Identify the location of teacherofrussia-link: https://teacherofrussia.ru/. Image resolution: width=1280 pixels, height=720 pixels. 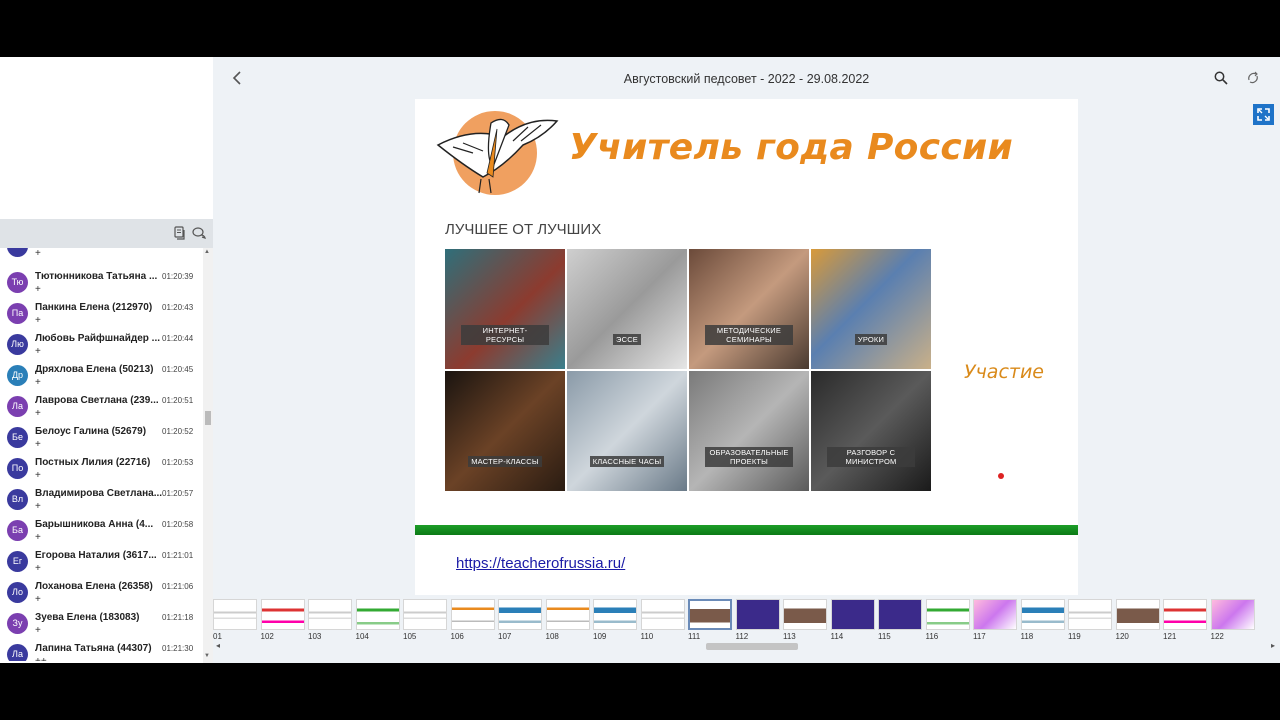
(540, 563).